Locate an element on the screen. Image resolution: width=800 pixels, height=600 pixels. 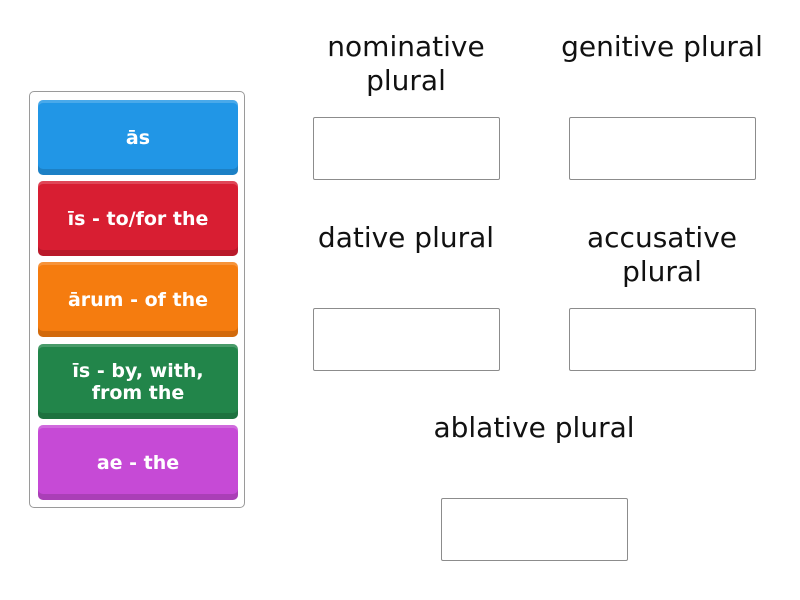
target-label-accusative: accusative plural is located at coordinates (662, 254).